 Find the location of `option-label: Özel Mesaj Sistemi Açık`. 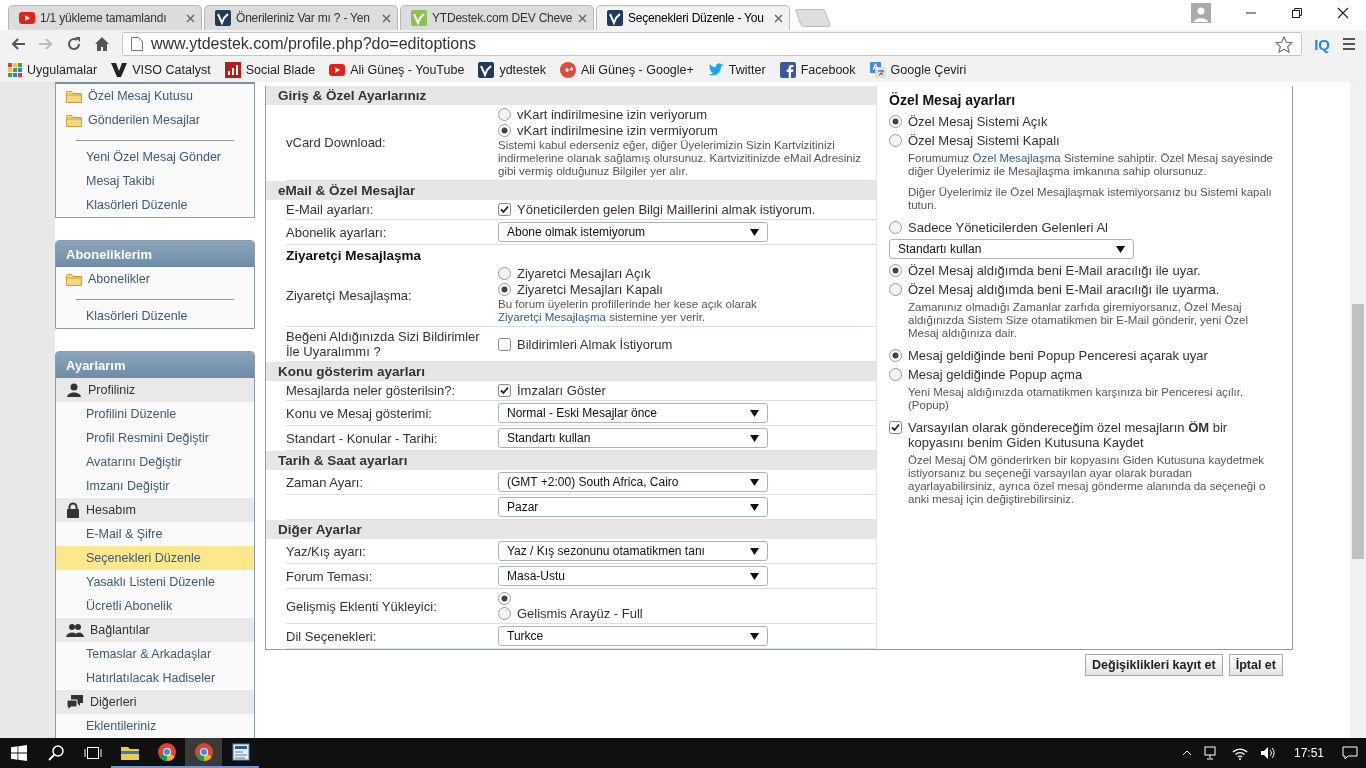

option-label: Özel Mesaj Sistemi Açık is located at coordinates (978, 121).